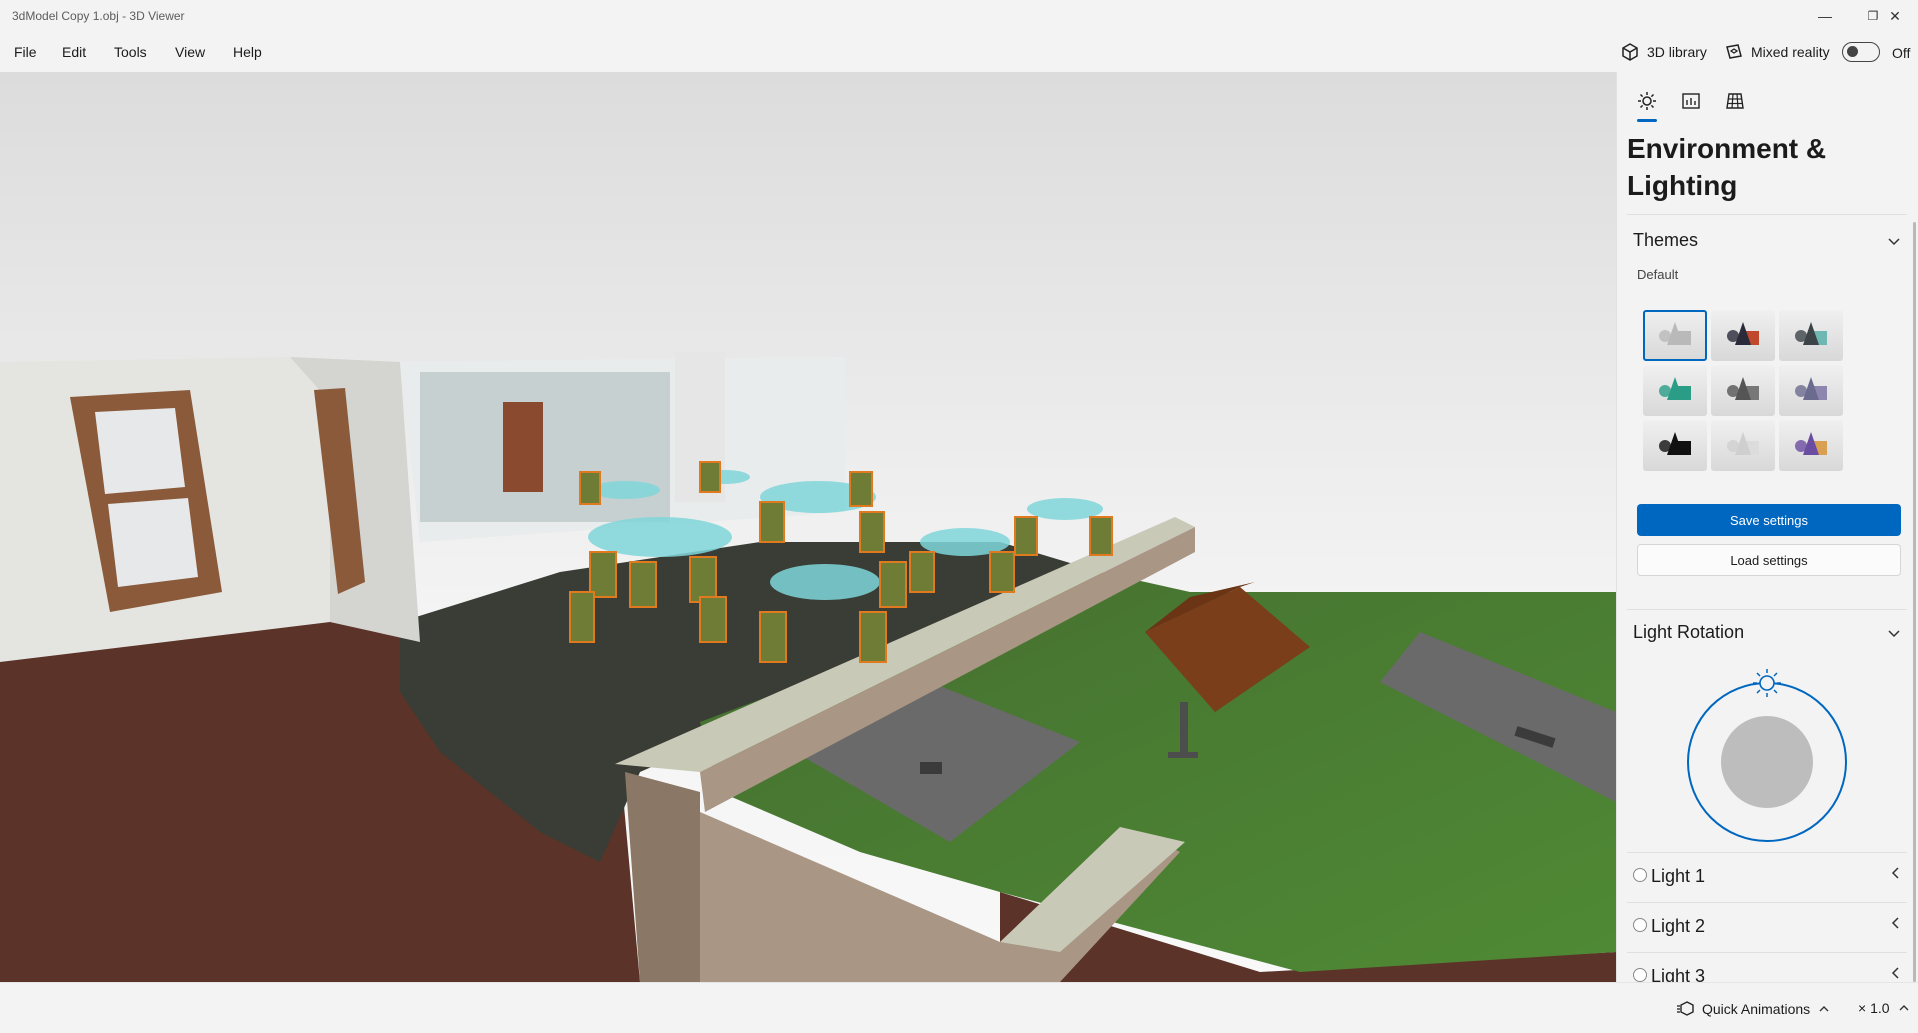 This screenshot has height=1033, width=1918. I want to click on title-bar: 3dModel Copy 1.obj - 3D Viewer — ❐ ✕, so click(959, 16).